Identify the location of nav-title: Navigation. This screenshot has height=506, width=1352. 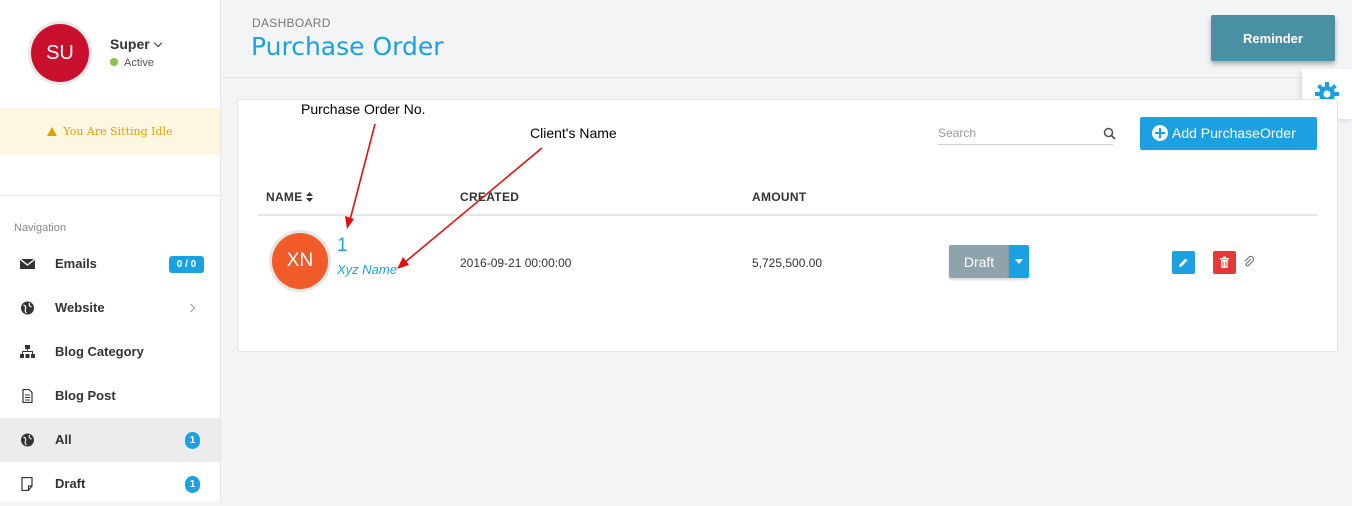
(40, 228).